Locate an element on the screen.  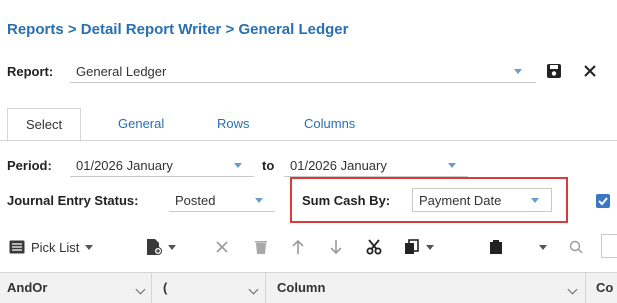
tabs-divider is located at coordinates (308, 140).